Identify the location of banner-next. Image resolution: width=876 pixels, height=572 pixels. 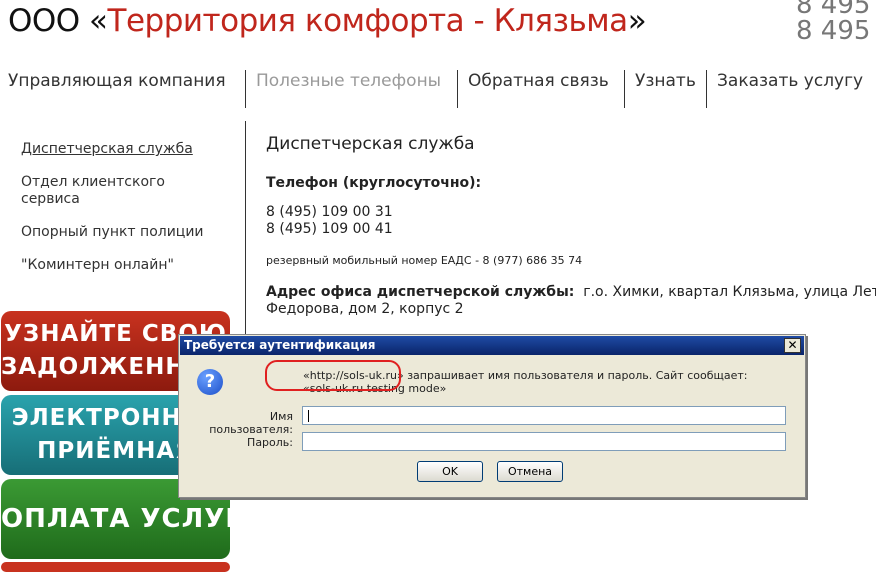
(115, 567).